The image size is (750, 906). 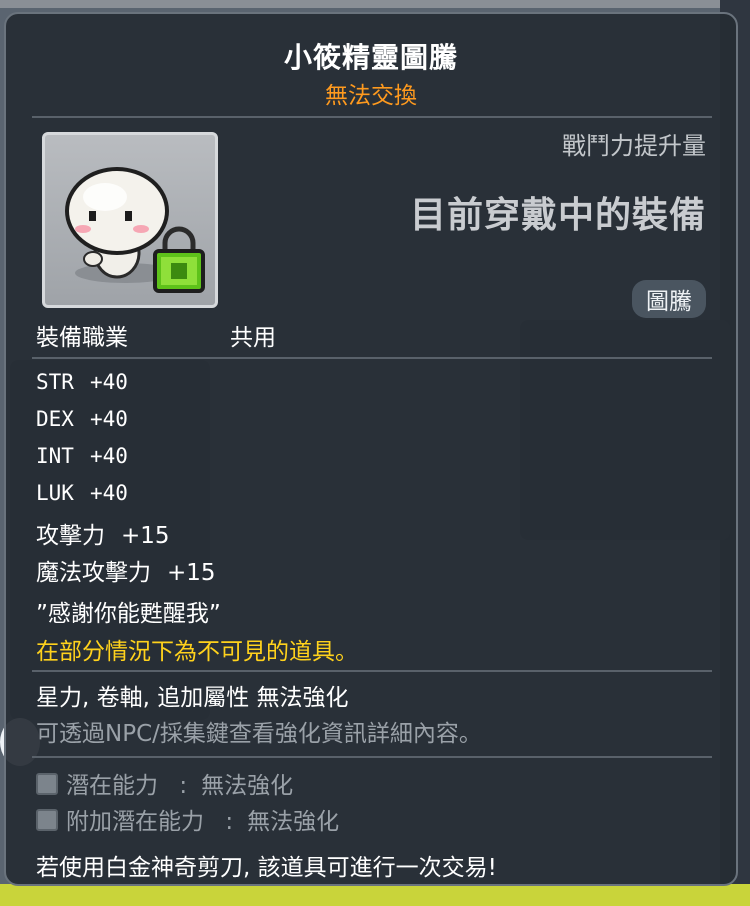 What do you see at coordinates (128, 614) in the screenshot?
I see `item-description: ”感謝你能甦醒我”` at bounding box center [128, 614].